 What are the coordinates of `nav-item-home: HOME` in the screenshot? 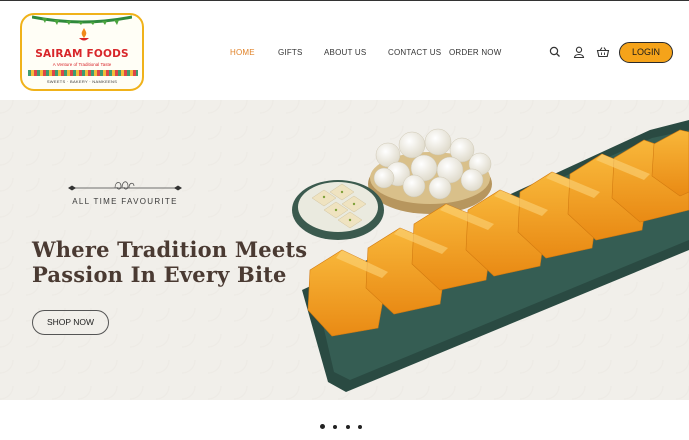 It's located at (242, 52).